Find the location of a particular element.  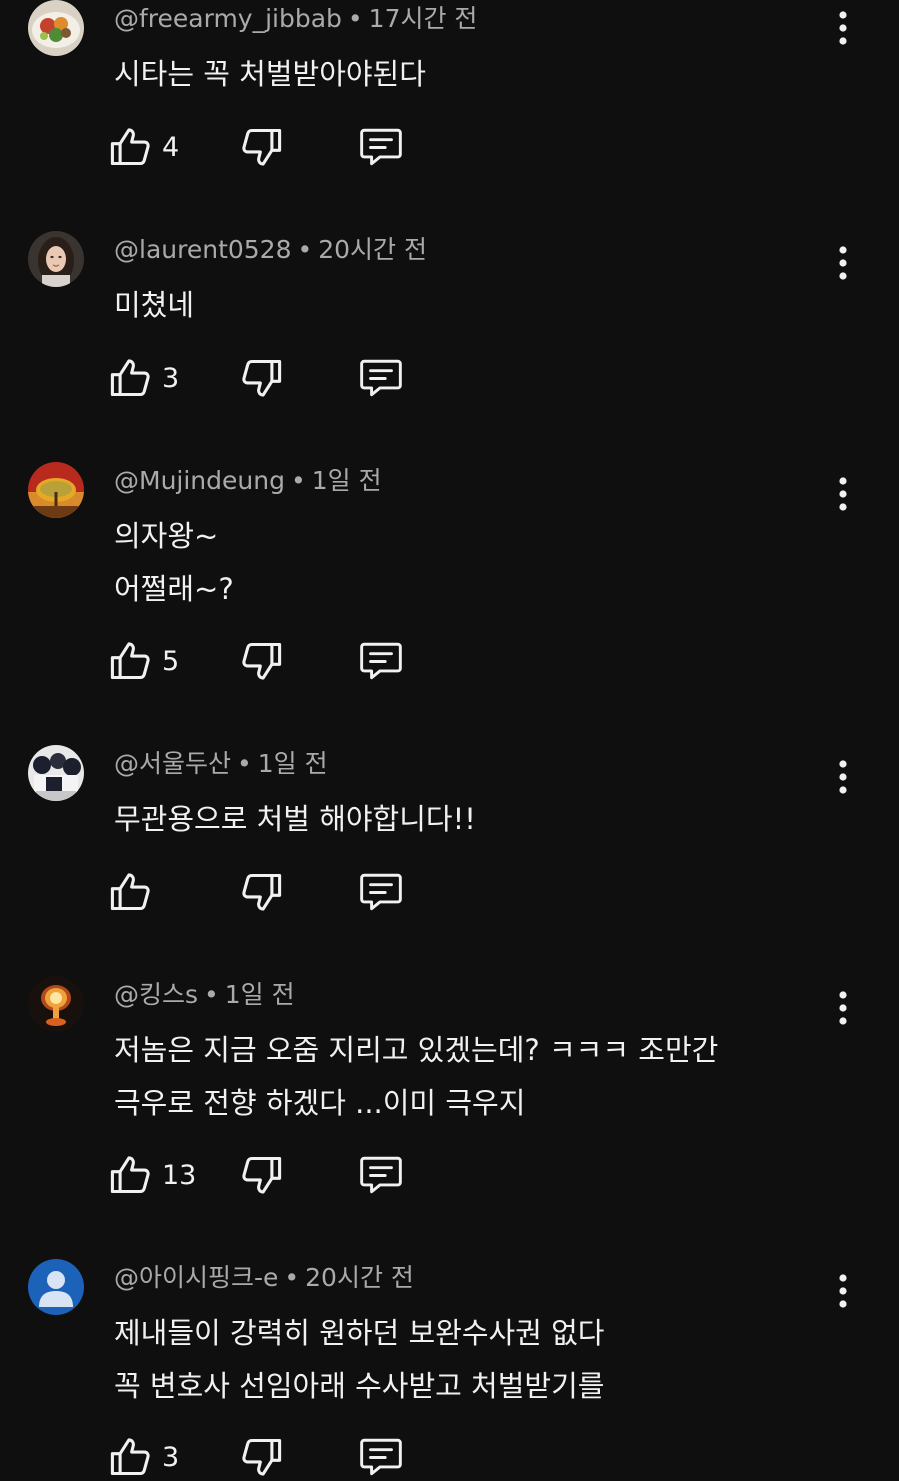

comment-text: 미쳤네 is located at coordinates (154, 305).